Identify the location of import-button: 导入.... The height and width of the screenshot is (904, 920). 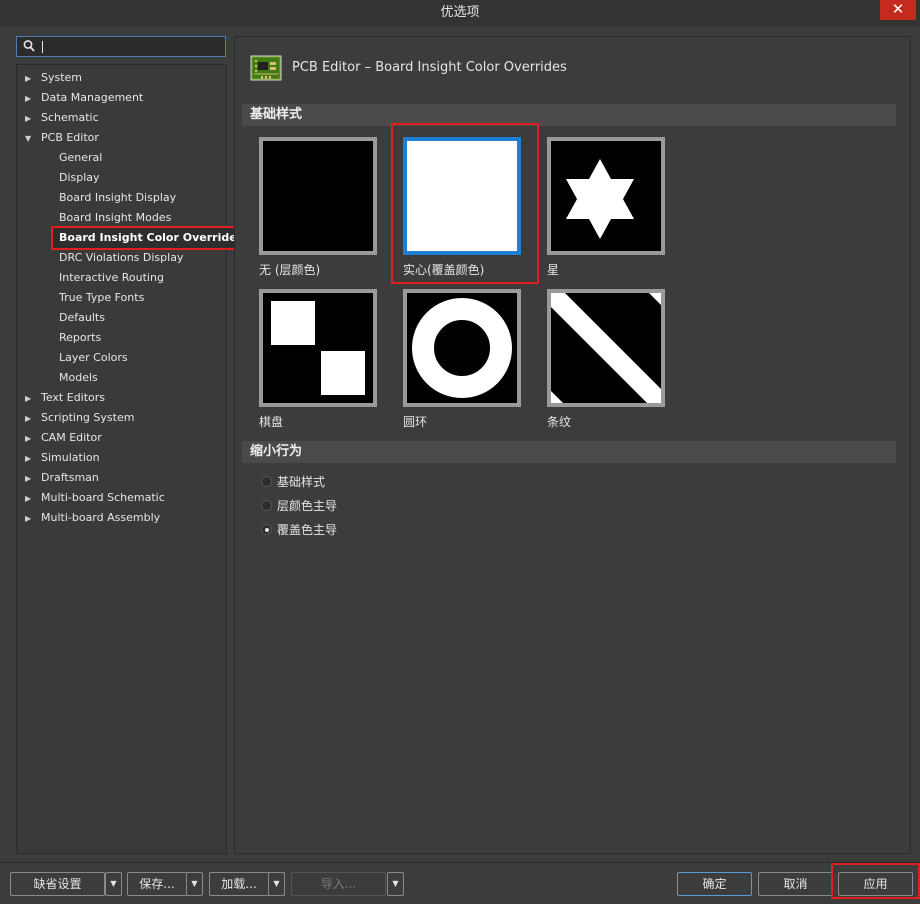
(338, 884).